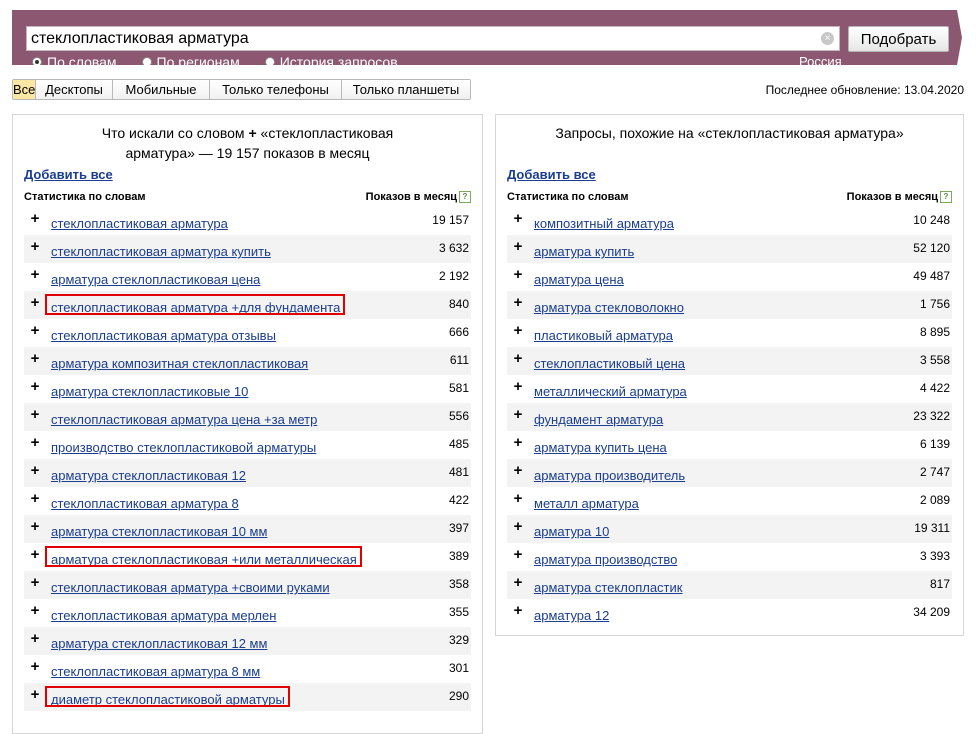 The width and height of the screenshot is (976, 734). I want to click on impressions-count: 2 089, so click(934, 500).